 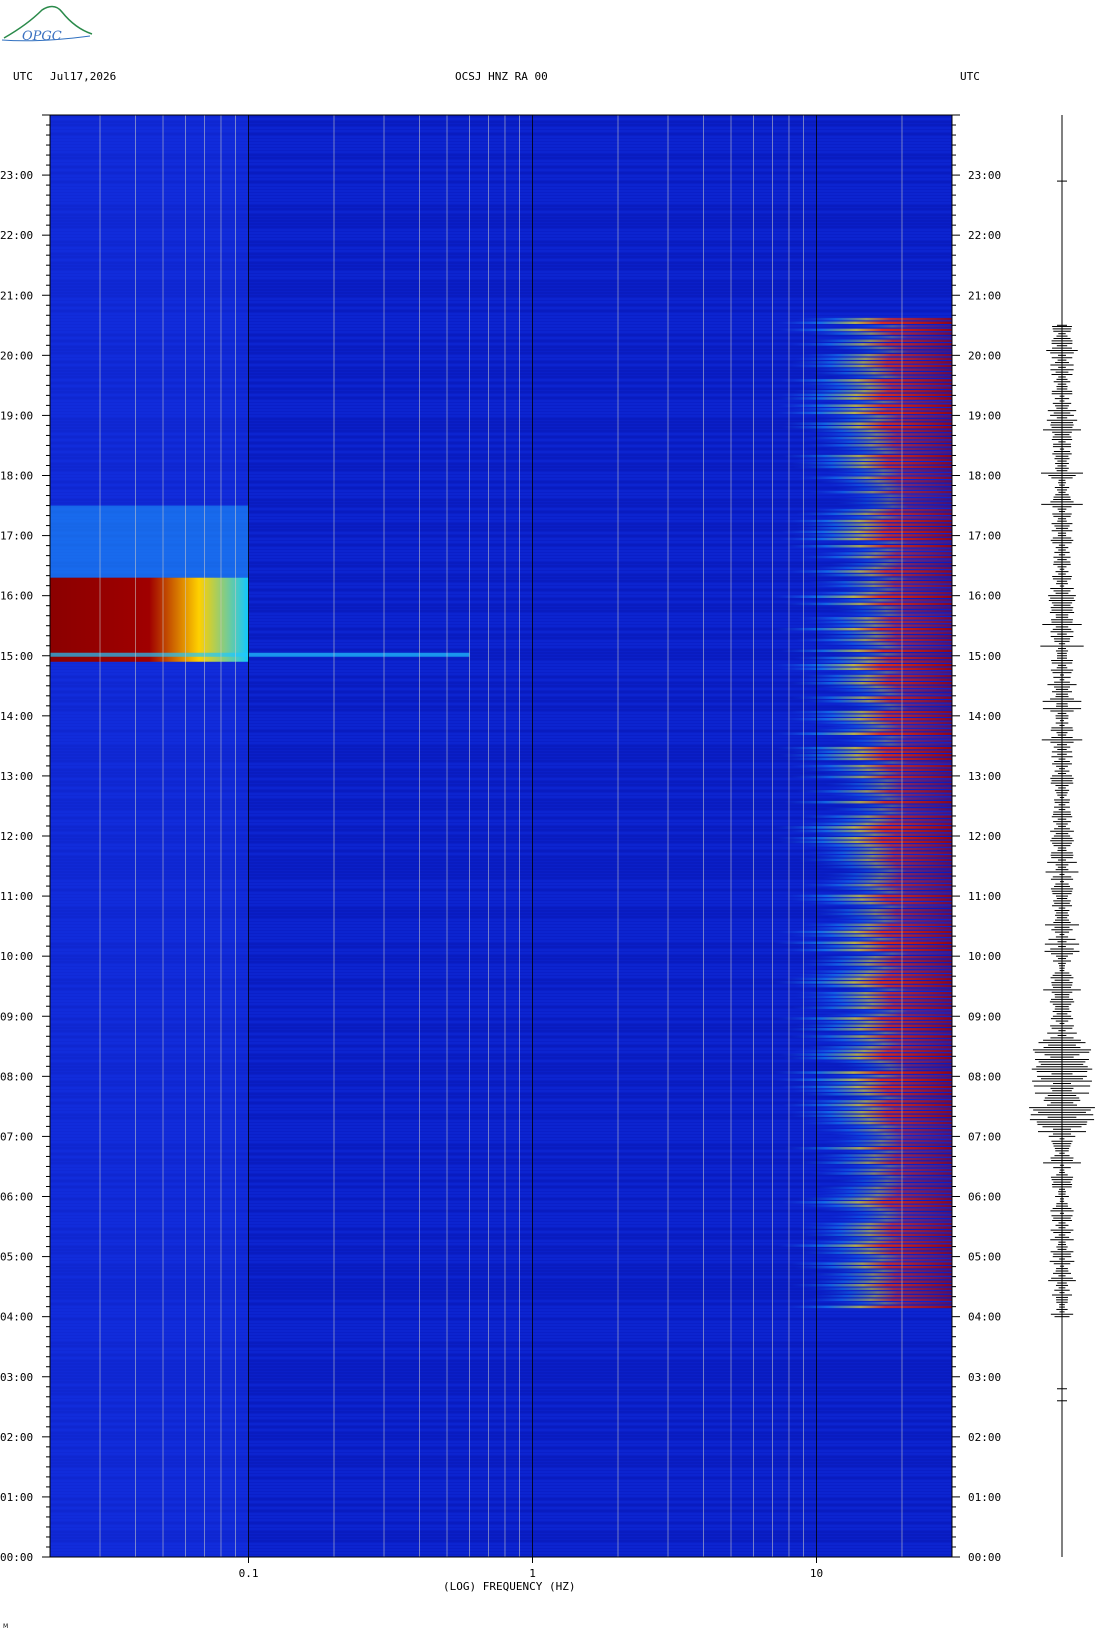 What do you see at coordinates (16, 235) in the screenshot?
I see `y-tick-label-left: 22:00` at bounding box center [16, 235].